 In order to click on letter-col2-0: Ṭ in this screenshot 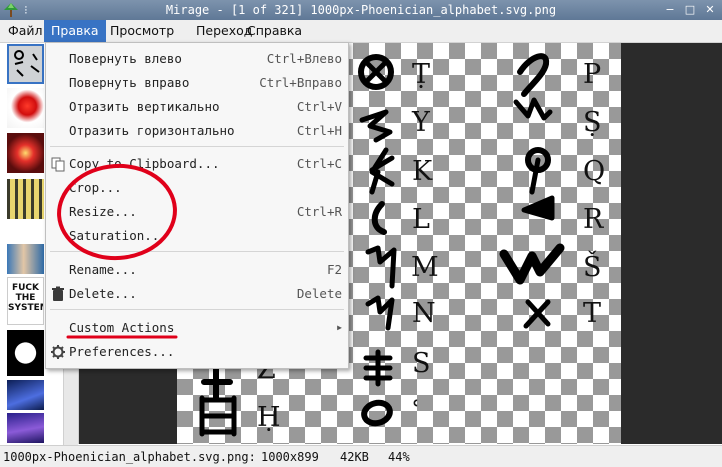, I will do `click(421, 74)`.